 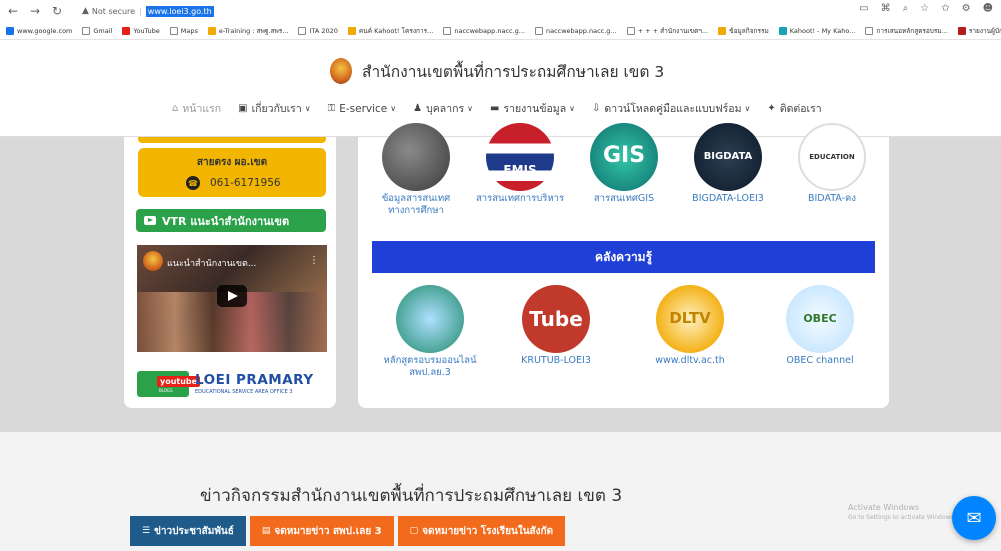 I want to click on browser-actions: ▭ ⌘ ⌕ ☆ ✩ ⚙ ☻, so click(x=926, y=8).